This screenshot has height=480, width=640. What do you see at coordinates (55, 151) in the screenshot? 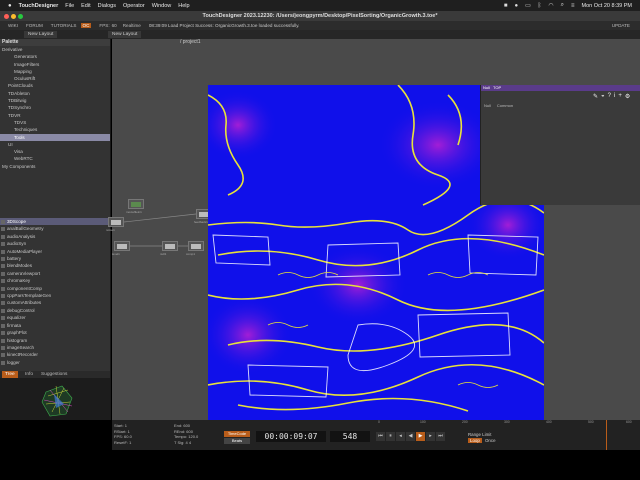
I see `palette-tree-item: Visa` at bounding box center [55, 151].